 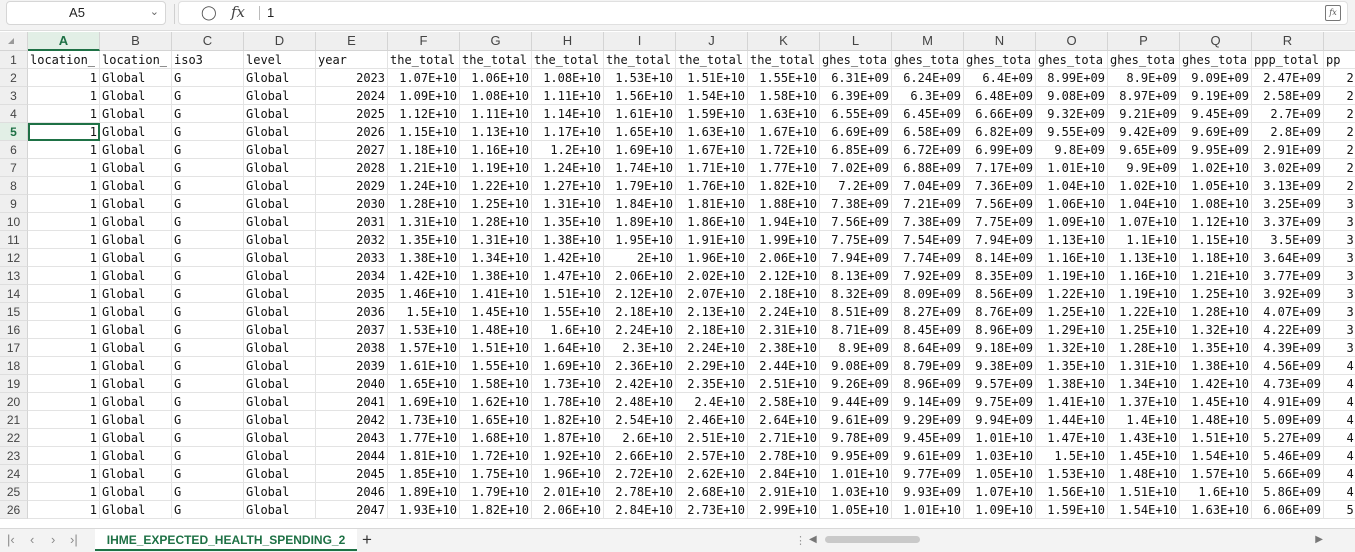 I want to click on cell-d12: Global, so click(x=280, y=258).